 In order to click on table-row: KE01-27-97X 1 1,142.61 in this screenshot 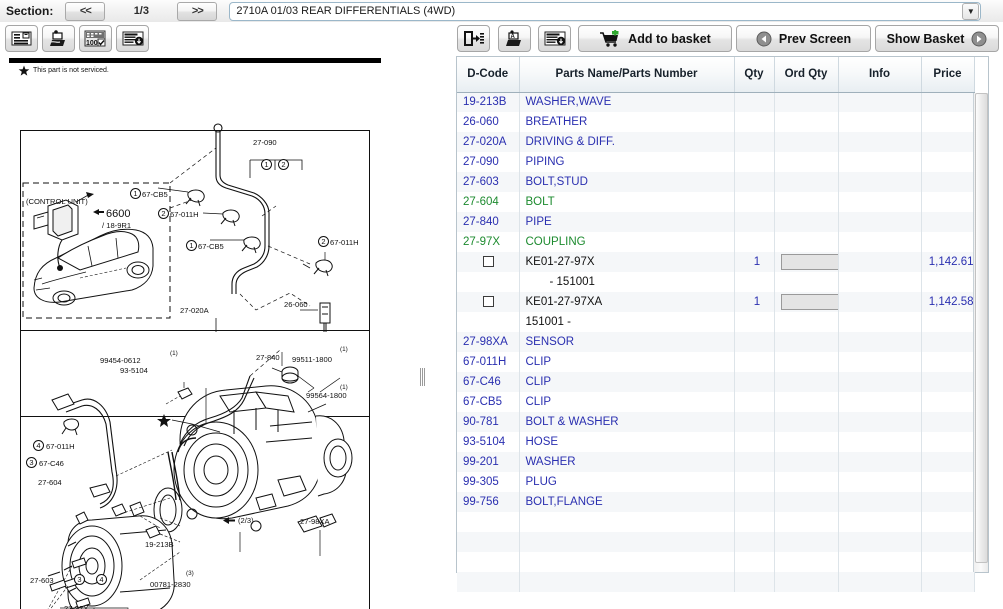, I will do `click(716, 262)`.